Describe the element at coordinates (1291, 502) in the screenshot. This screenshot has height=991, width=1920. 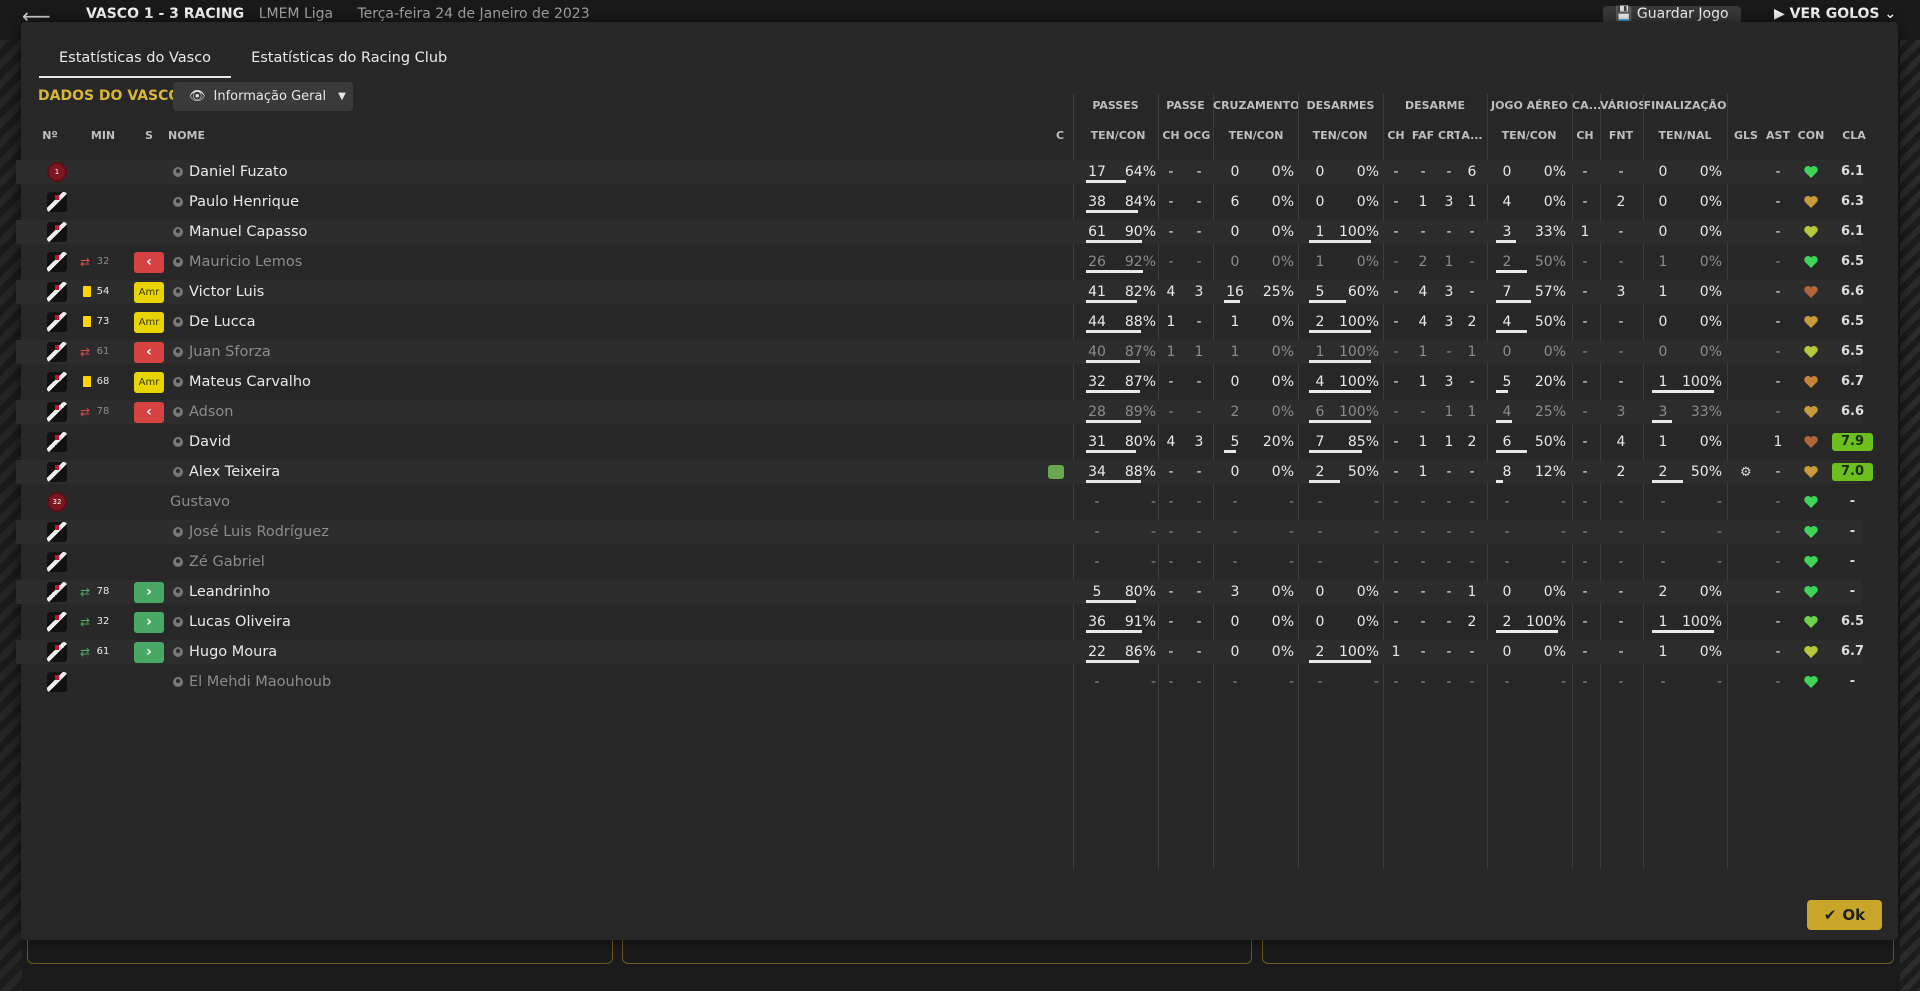
I see `crosses-pct: -` at that location.